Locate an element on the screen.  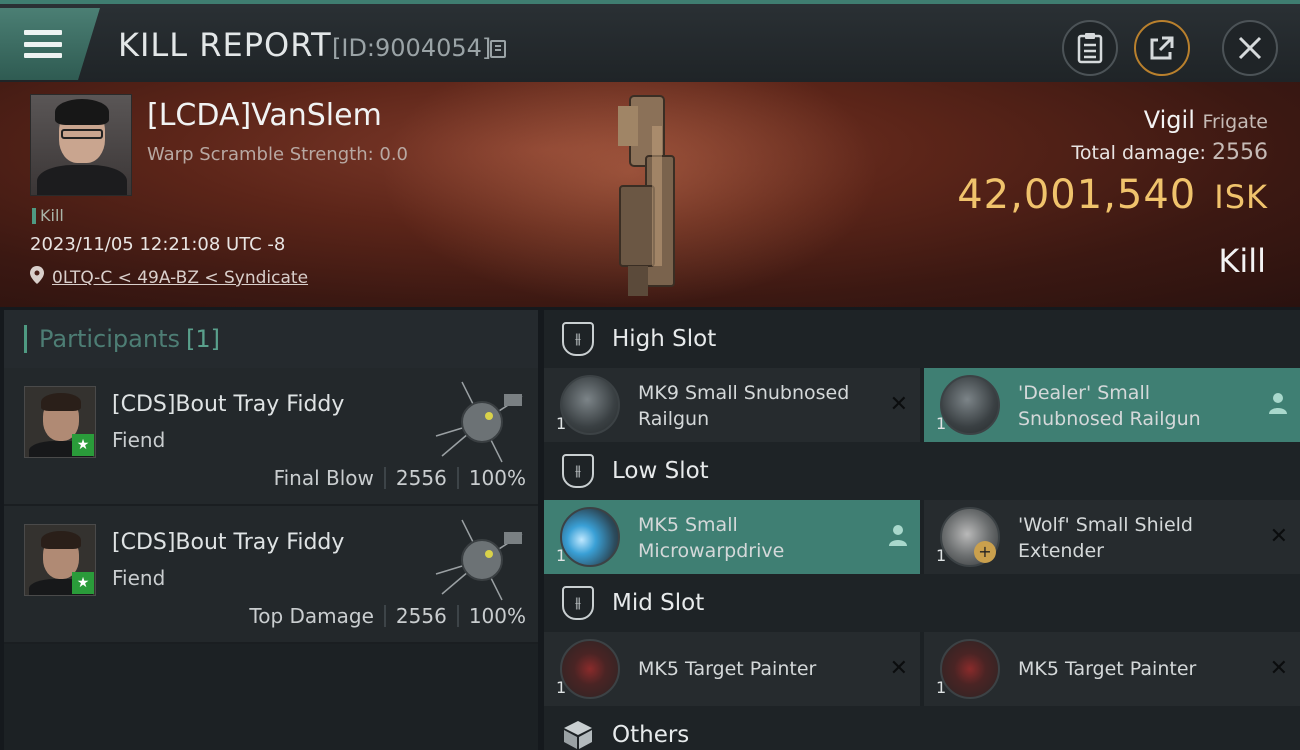
kill-type: Kill is located at coordinates (1242, 261).